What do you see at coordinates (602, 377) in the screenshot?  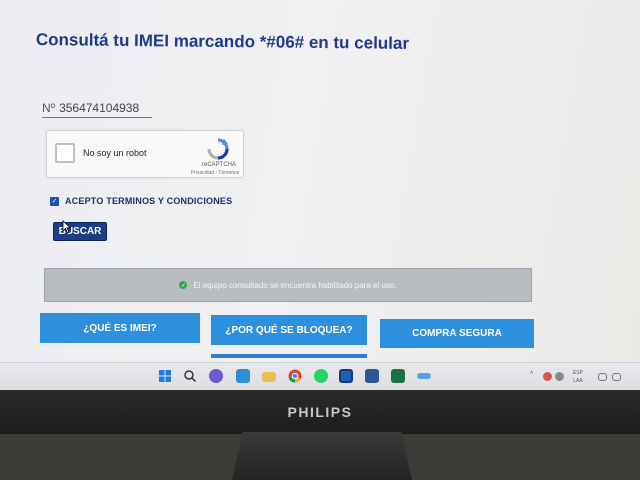 I see `display-icon` at bounding box center [602, 377].